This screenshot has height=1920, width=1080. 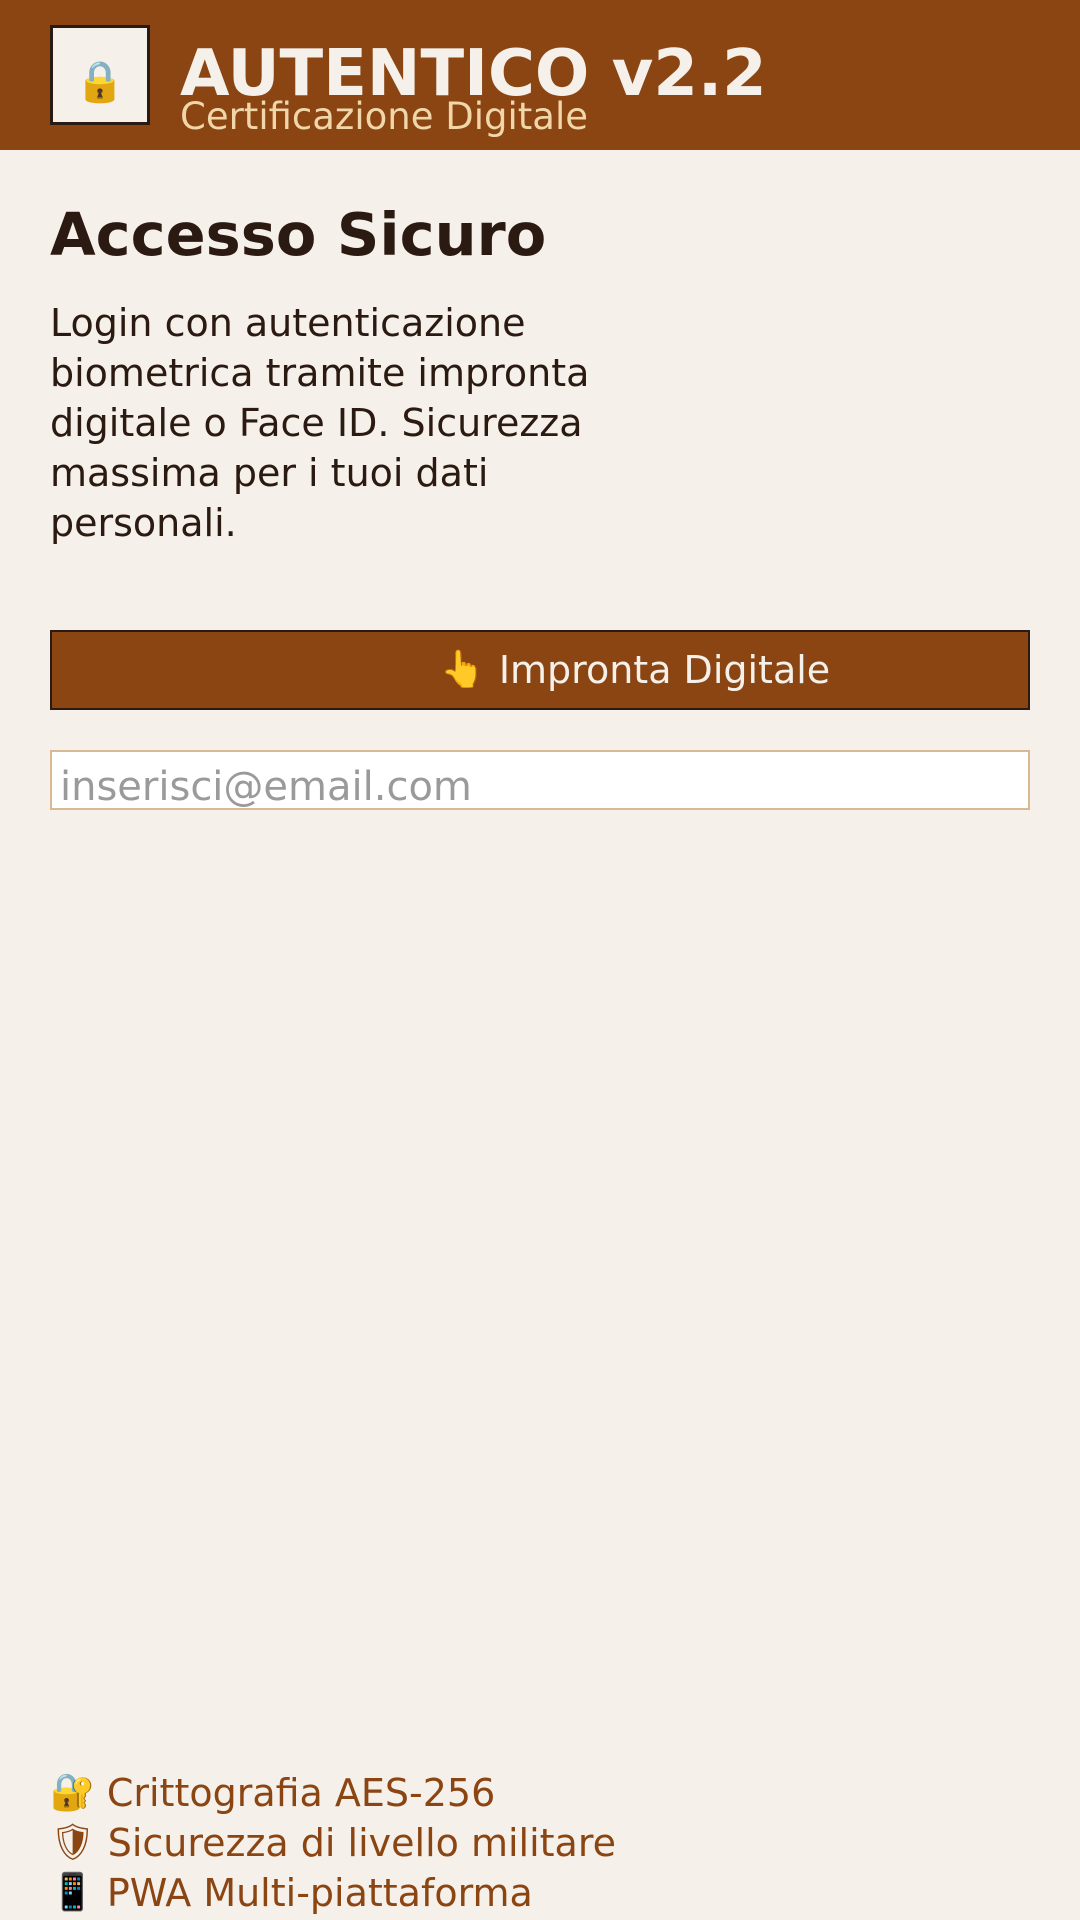 What do you see at coordinates (384, 116) in the screenshot?
I see `app-subtitle: Certificazione Digitale` at bounding box center [384, 116].